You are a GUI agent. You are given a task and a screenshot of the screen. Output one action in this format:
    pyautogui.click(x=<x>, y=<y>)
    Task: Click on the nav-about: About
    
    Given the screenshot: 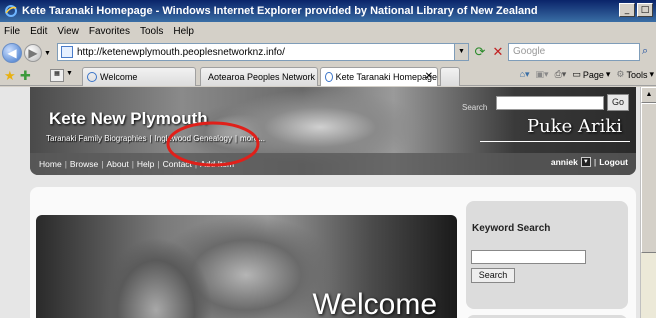 What is the action you would take?
    pyautogui.click(x=117, y=164)
    